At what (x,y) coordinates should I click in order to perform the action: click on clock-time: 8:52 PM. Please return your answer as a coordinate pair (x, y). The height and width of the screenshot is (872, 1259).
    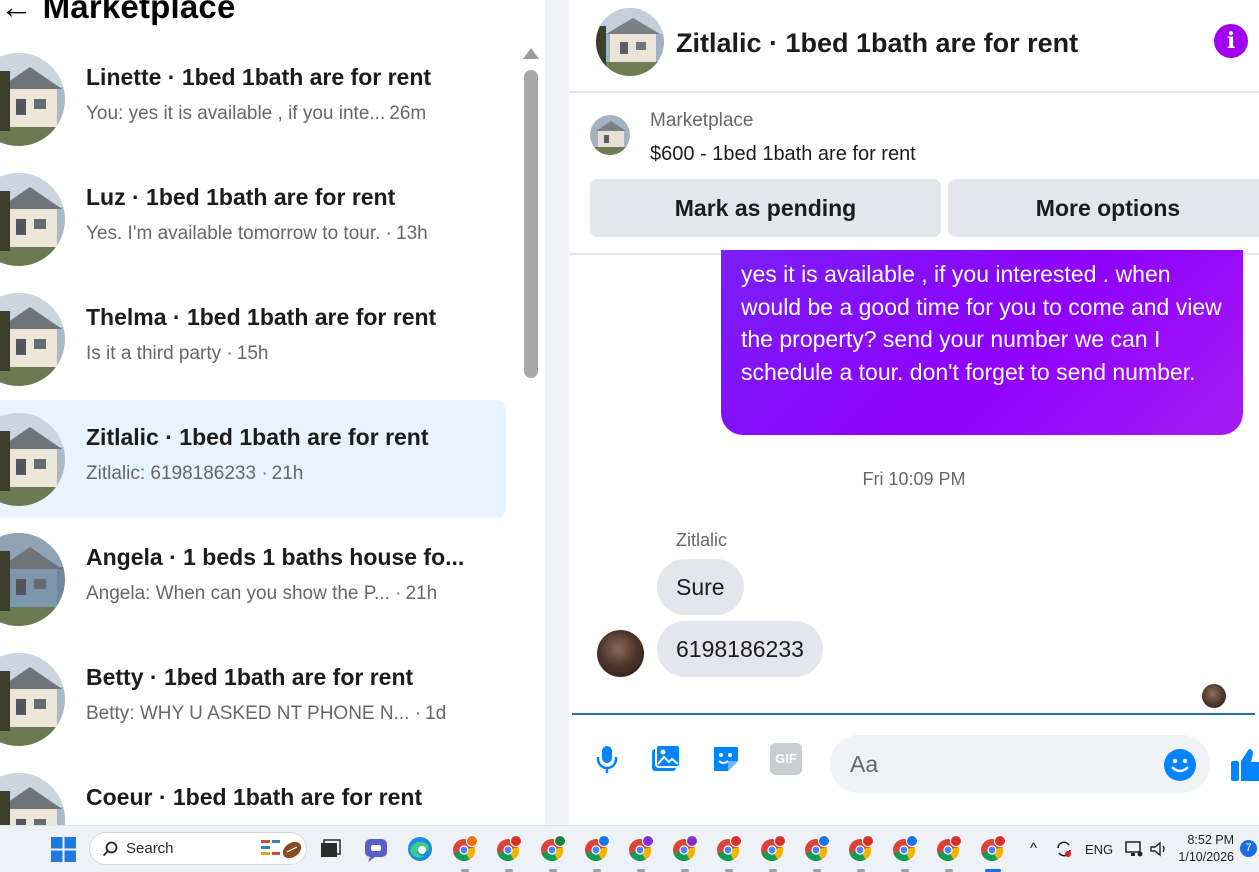
    Looking at the image, I should click on (1207, 840).